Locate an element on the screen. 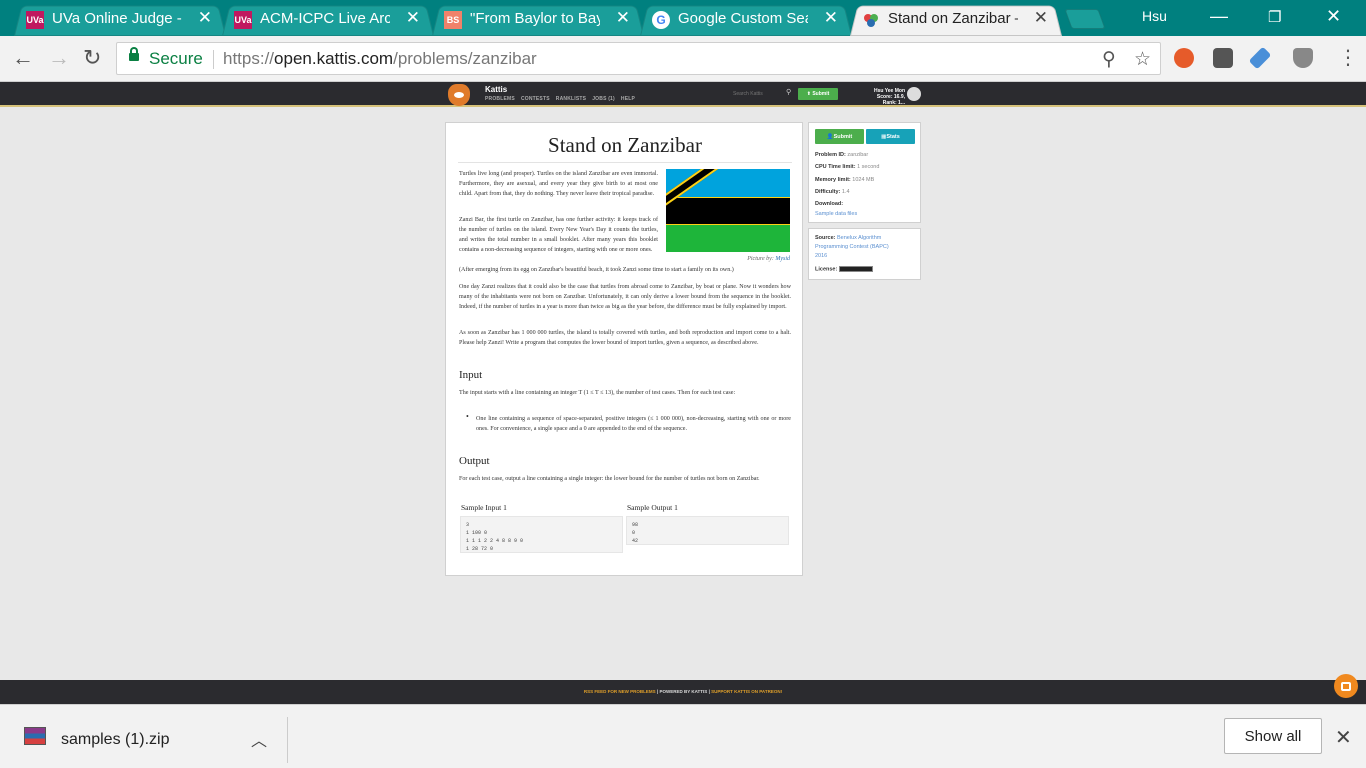 This screenshot has width=1366, height=768. tab-google-custom-search: G Google Custom Sear ✕ is located at coordinates (746, 19).